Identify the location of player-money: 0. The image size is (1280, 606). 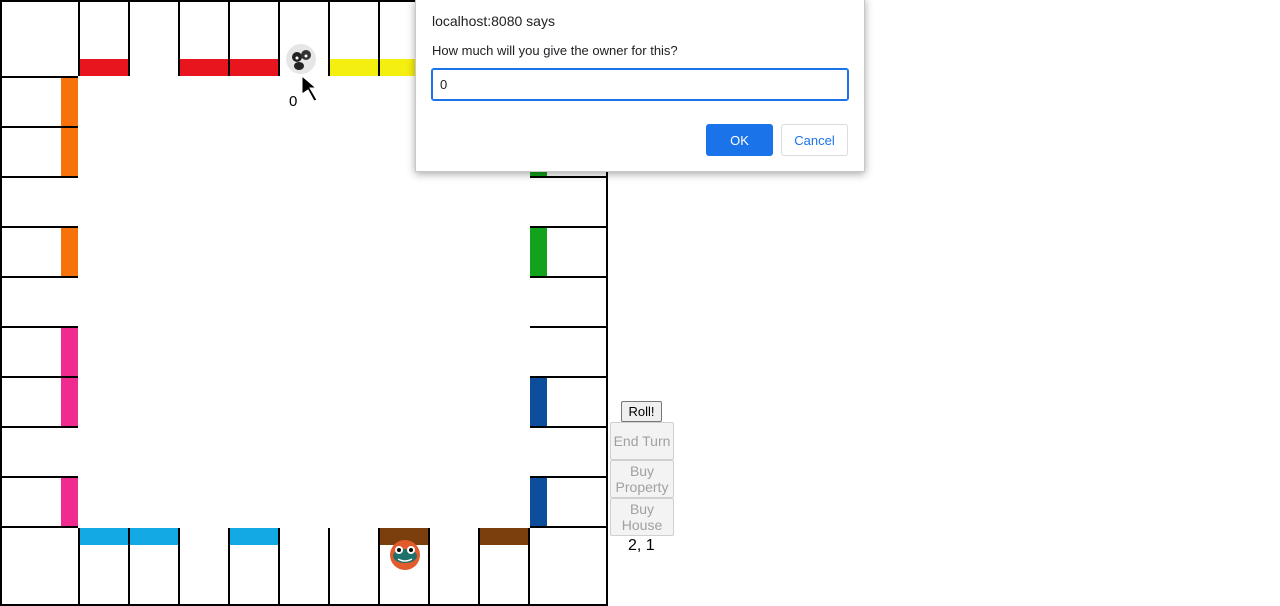
(293, 101).